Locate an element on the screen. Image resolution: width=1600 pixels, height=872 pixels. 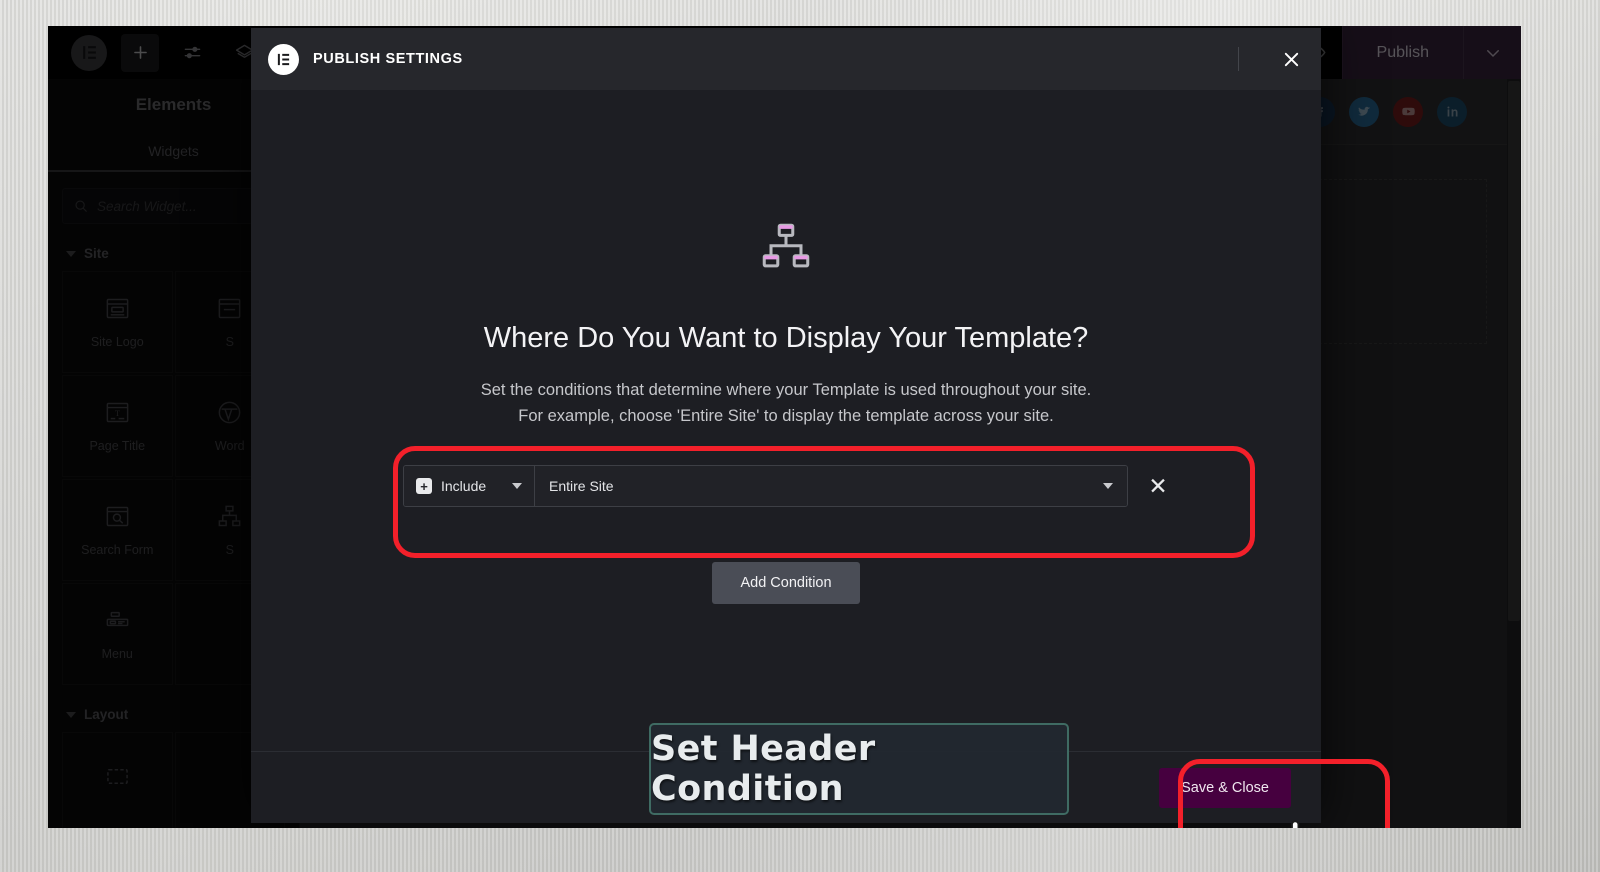
divider is located at coordinates (1238, 59).